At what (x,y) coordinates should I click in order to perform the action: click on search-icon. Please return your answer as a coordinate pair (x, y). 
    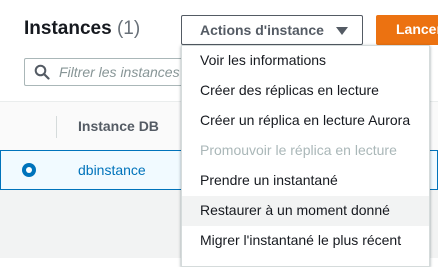
    Looking at the image, I should click on (42, 74).